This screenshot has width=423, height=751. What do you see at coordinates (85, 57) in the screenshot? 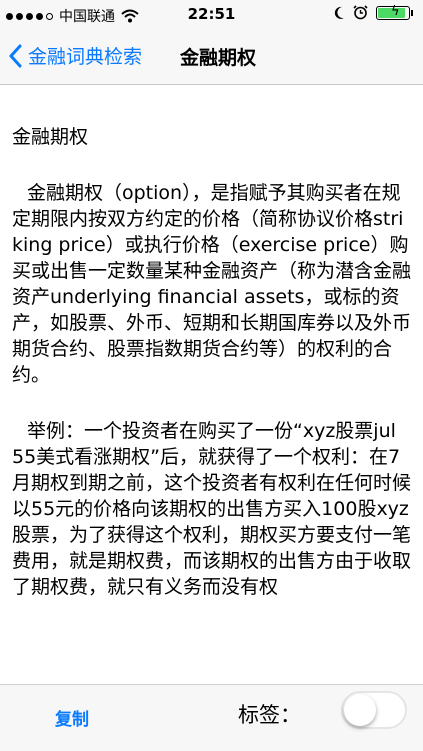
I see `back-button-label: 金融词典检索` at bounding box center [85, 57].